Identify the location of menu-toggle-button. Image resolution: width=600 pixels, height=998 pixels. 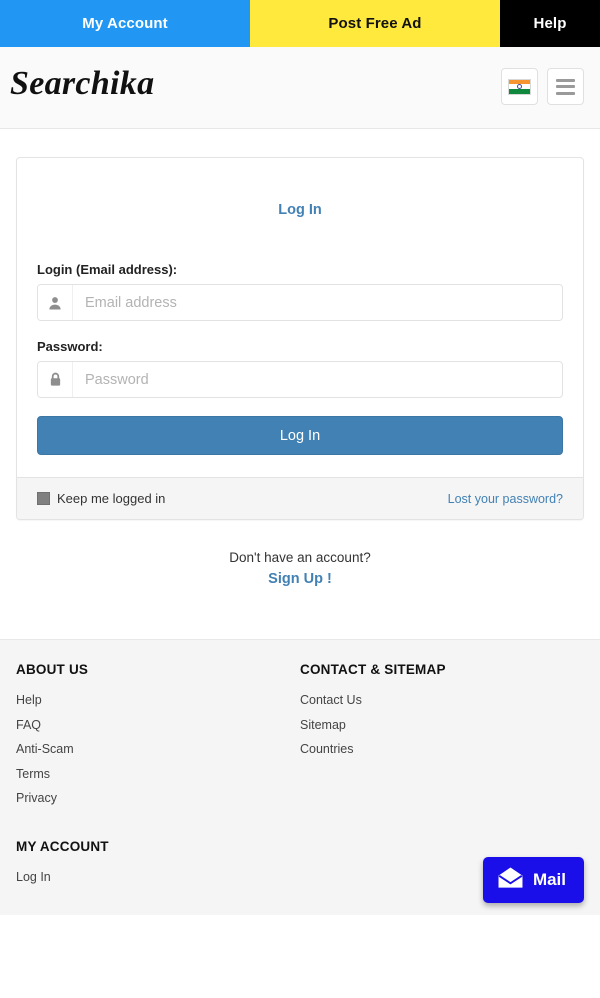
(565, 86).